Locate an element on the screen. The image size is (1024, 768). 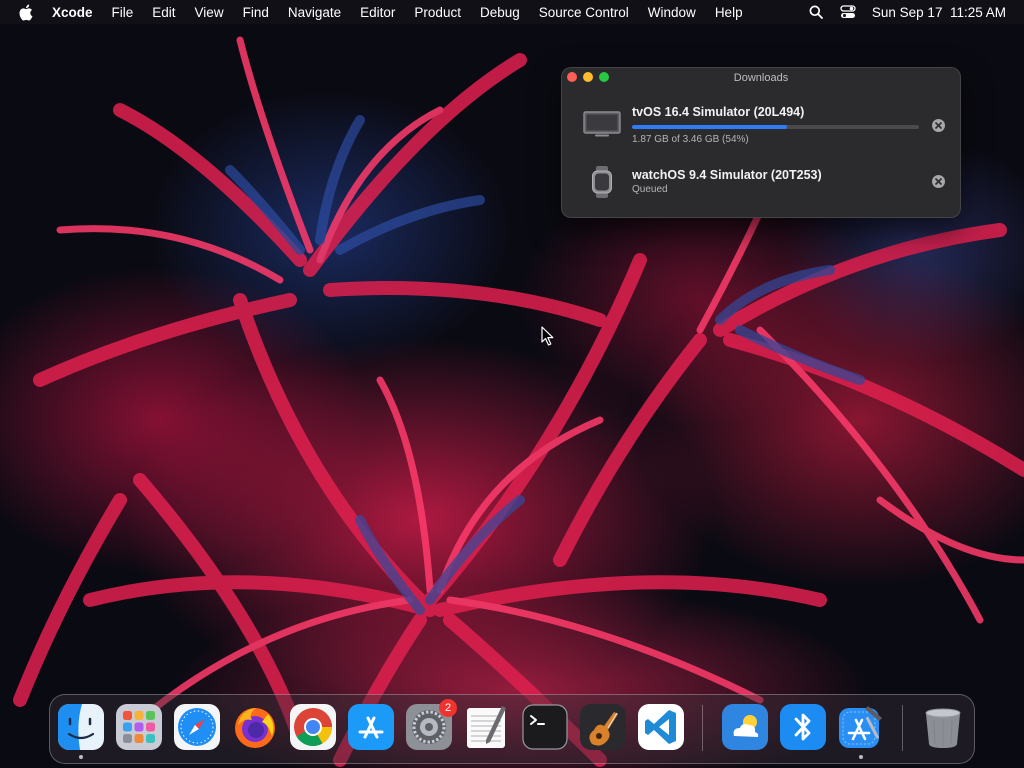
window-titlebar: Downloads is located at coordinates (761, 77).